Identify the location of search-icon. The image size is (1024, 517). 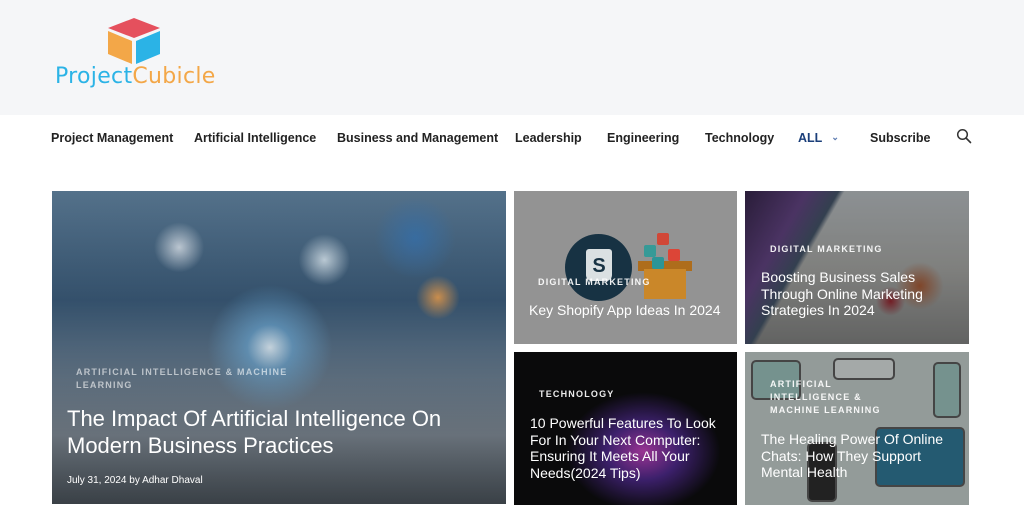
(964, 136).